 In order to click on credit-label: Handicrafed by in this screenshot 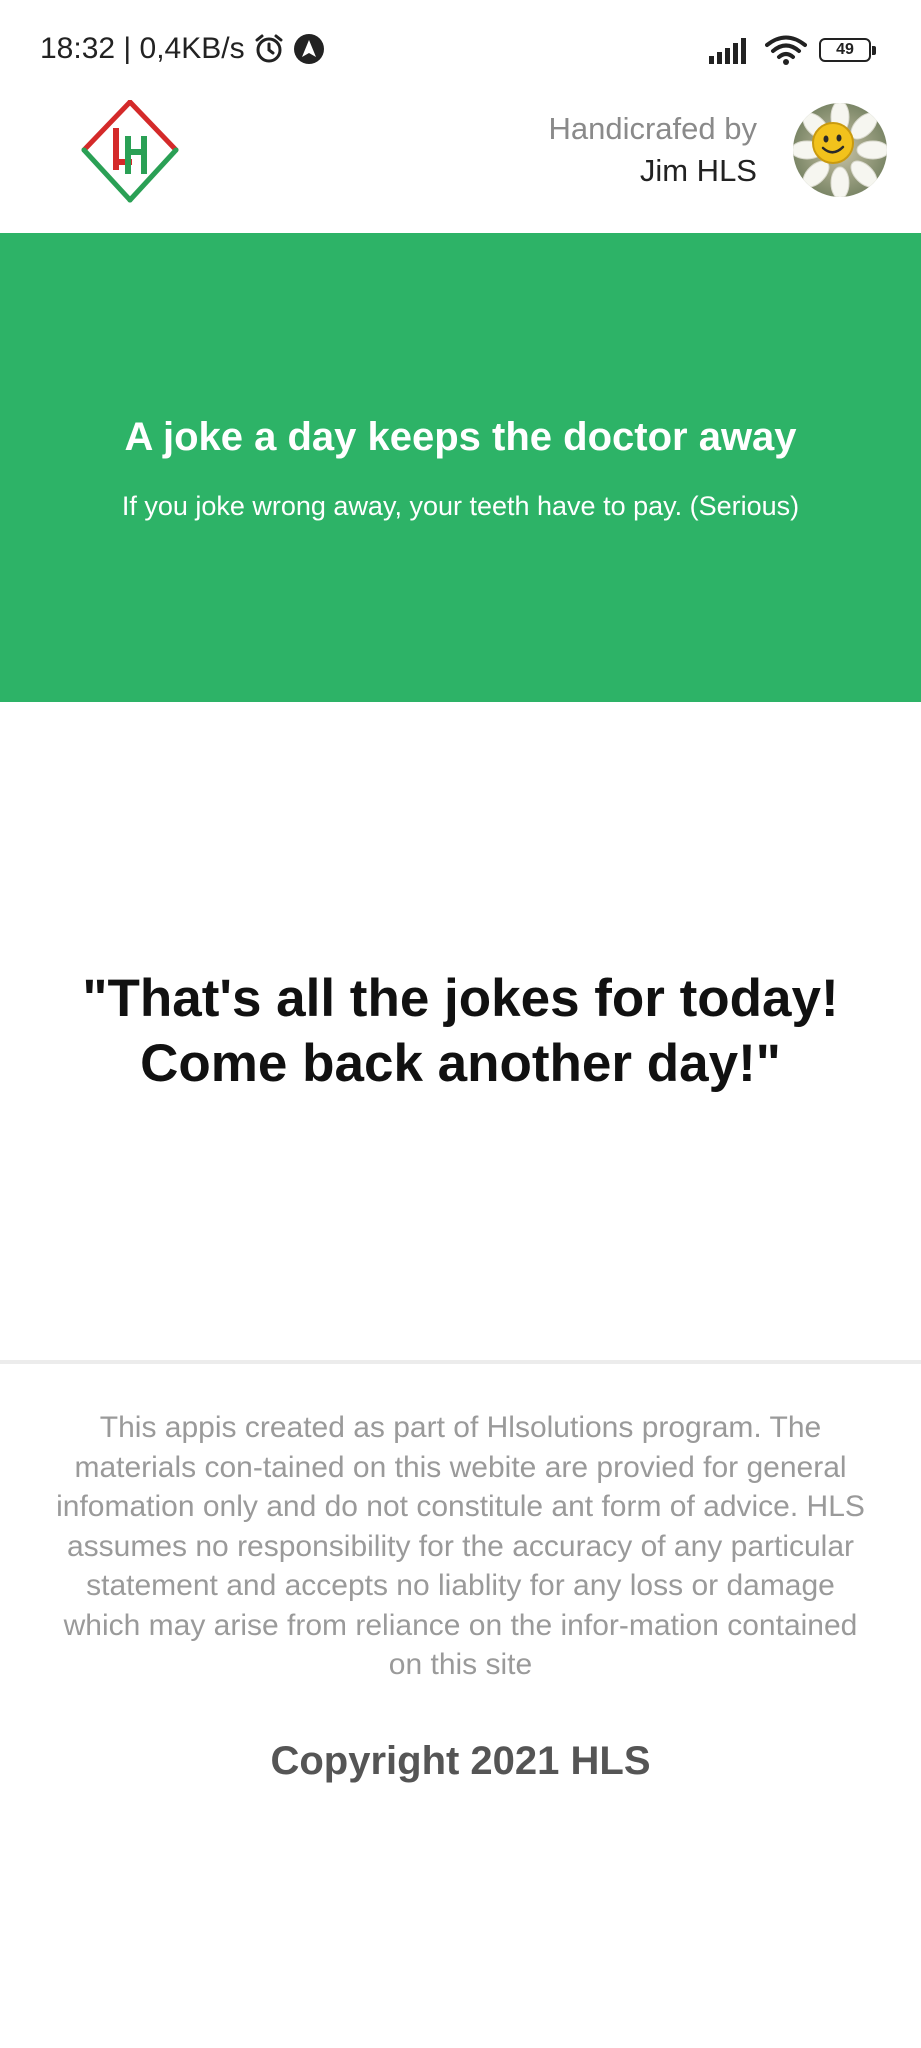, I will do `click(652, 128)`.